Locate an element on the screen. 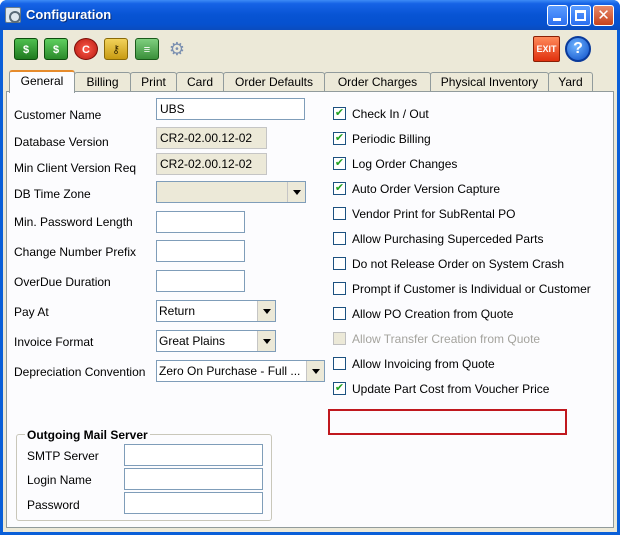  checkbox-auto-order-version-capture: ✔ Auto Order Version Capture is located at coordinates (461, 189).